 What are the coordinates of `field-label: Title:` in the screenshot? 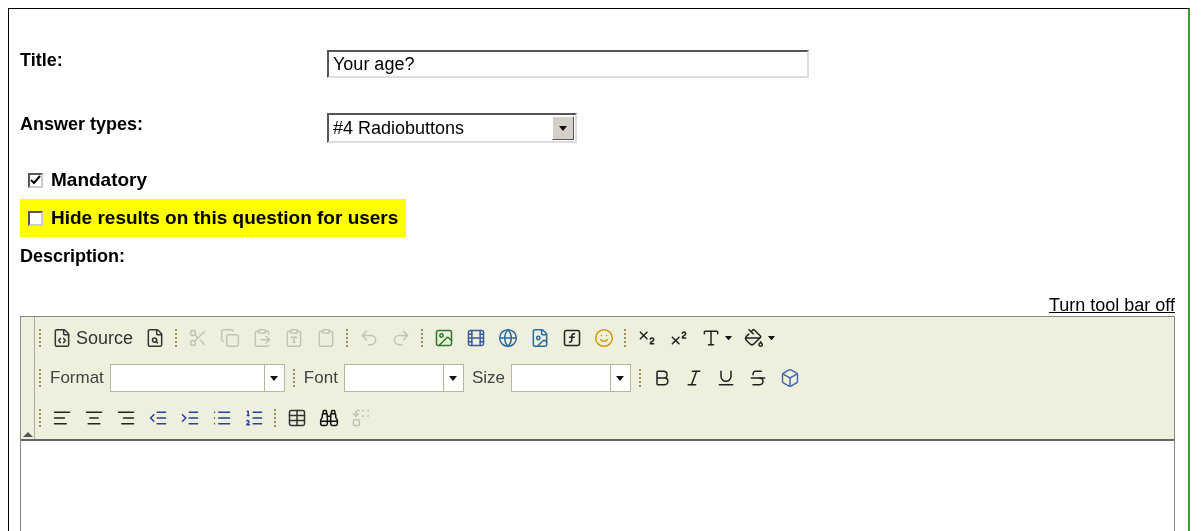 It's located at (42, 60).